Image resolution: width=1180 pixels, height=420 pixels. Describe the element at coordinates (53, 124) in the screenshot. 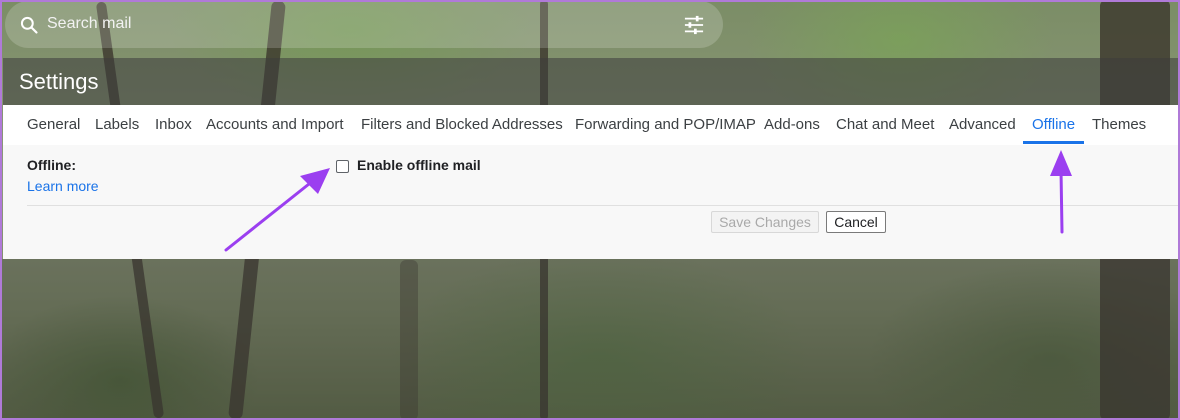

I see `tab-general: General` at that location.